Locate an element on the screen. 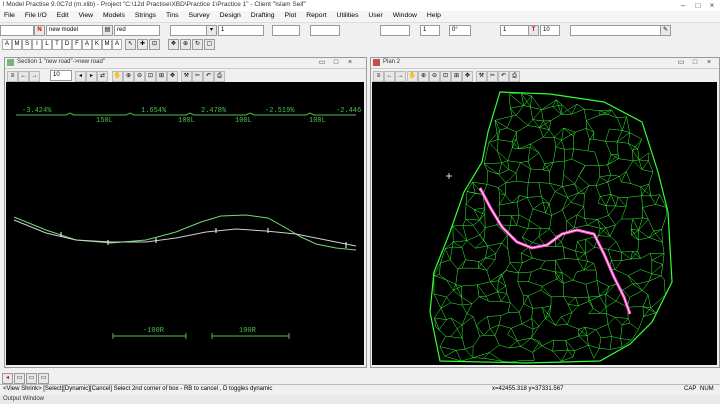 The image size is (720, 404). text-height-field: 1 is located at coordinates (515, 30).